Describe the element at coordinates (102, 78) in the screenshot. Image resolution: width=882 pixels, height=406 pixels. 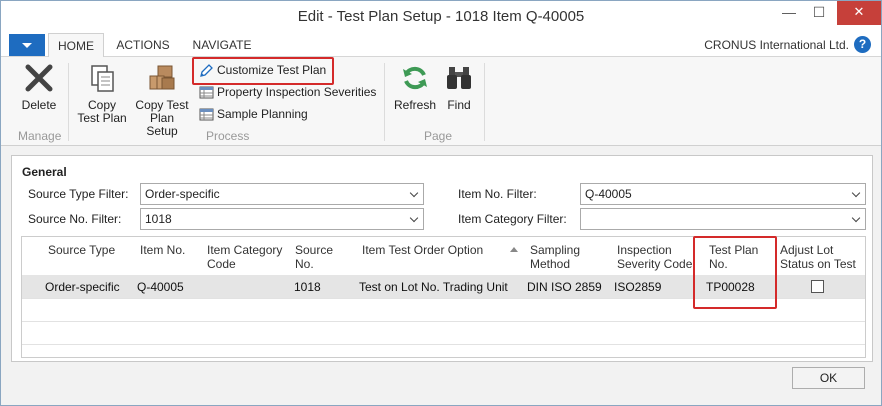
I see `copy-document-icon` at that location.